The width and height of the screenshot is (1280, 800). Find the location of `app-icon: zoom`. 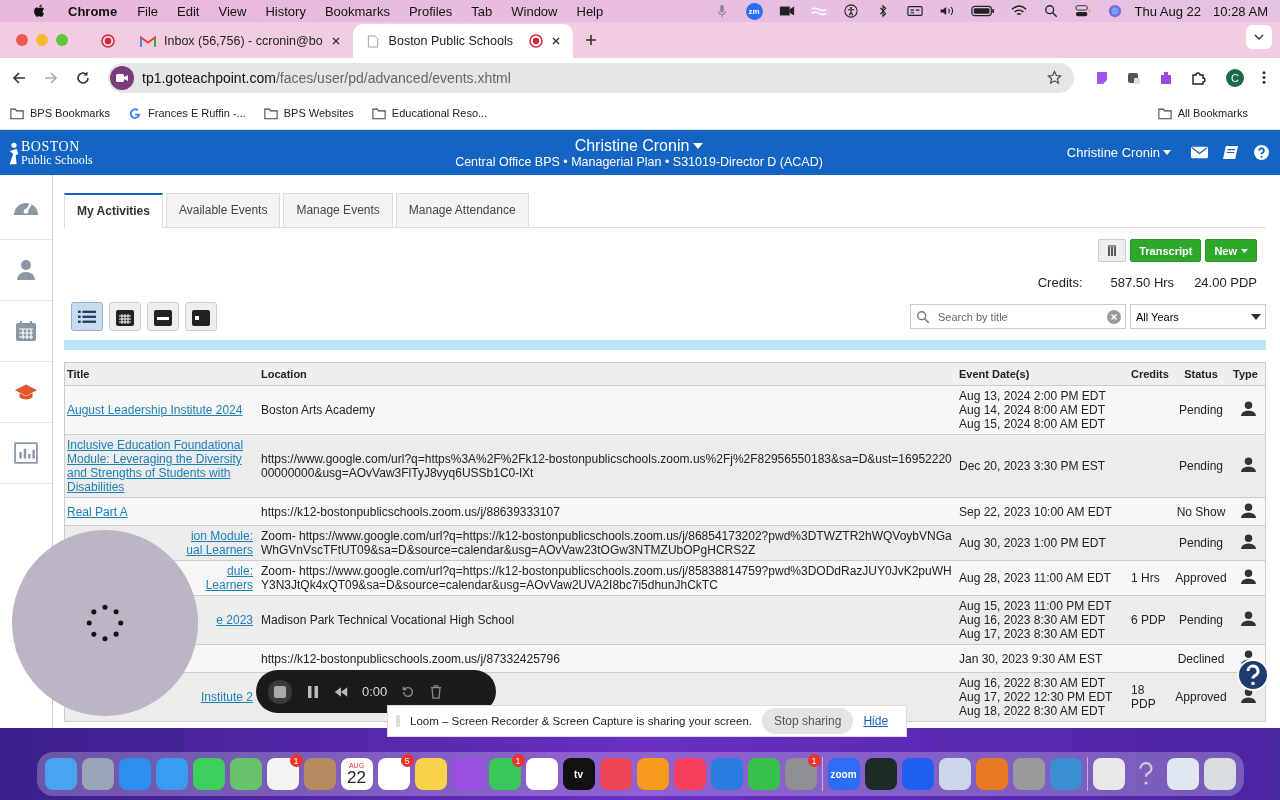

app-icon: zoom is located at coordinates (843, 774).